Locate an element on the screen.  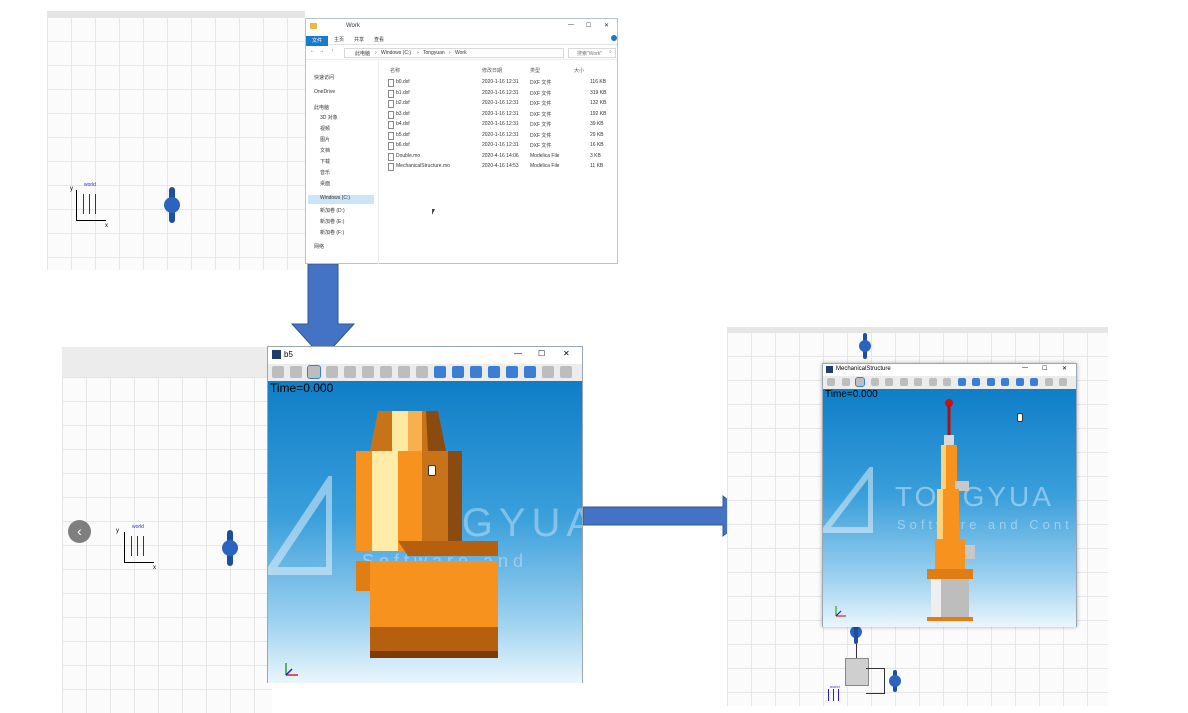
nav-item: 此电脑 is located at coordinates (321, 107).